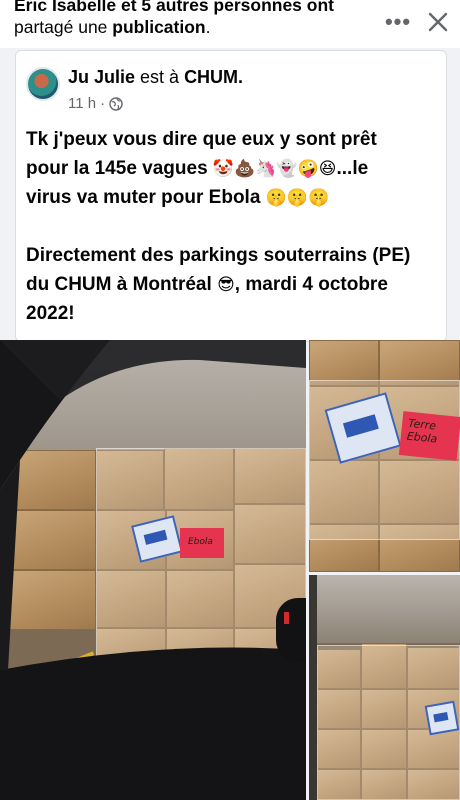 The width and height of the screenshot is (460, 800). Describe the element at coordinates (429, 436) in the screenshot. I see `red-label: Terre Ebola` at that location.